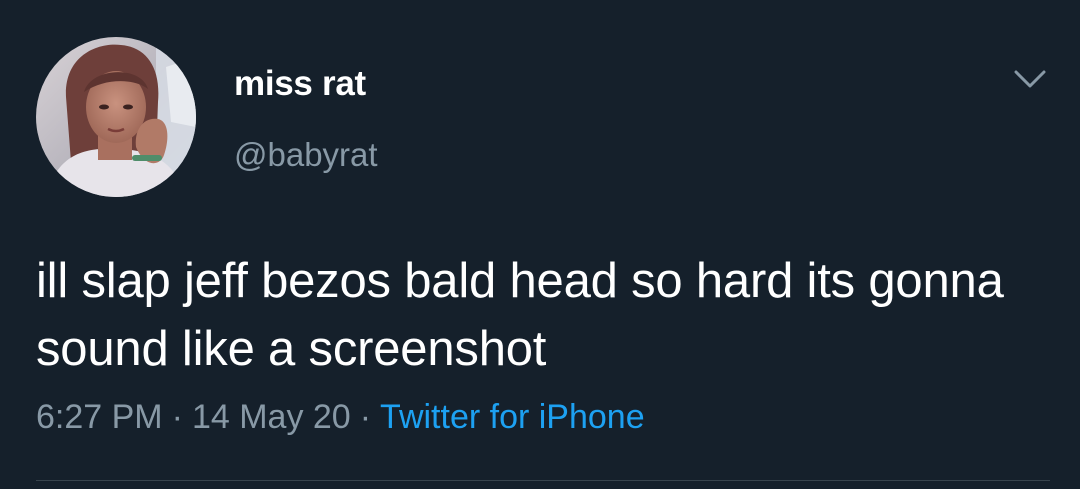 This screenshot has width=1080, height=489. Describe the element at coordinates (300, 84) in the screenshot. I see `author-display-name: miss rat` at that location.